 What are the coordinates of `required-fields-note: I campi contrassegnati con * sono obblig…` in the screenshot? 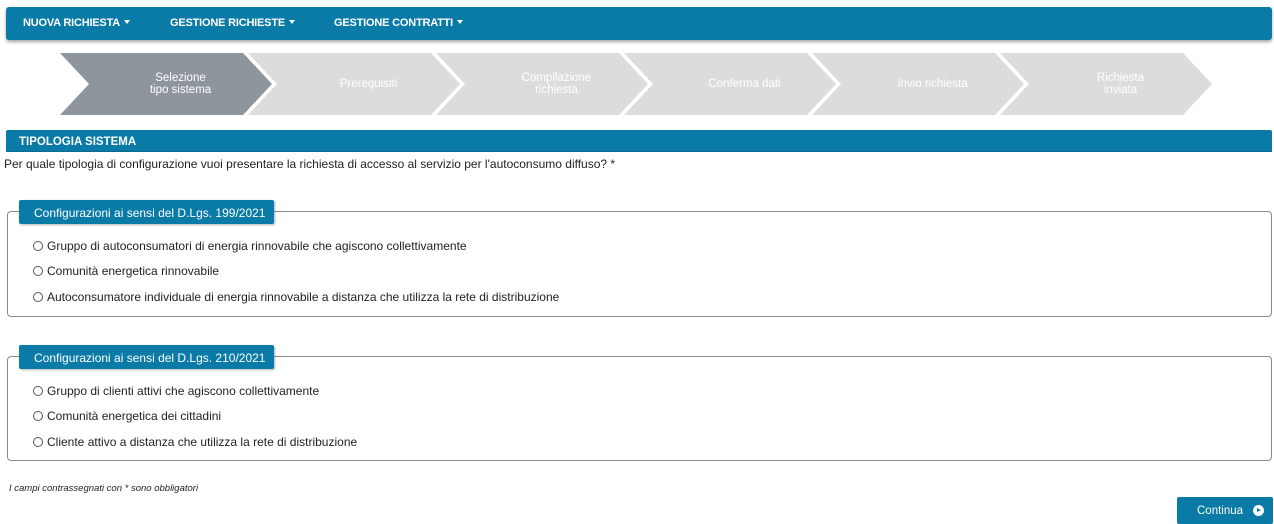 It's located at (104, 488).